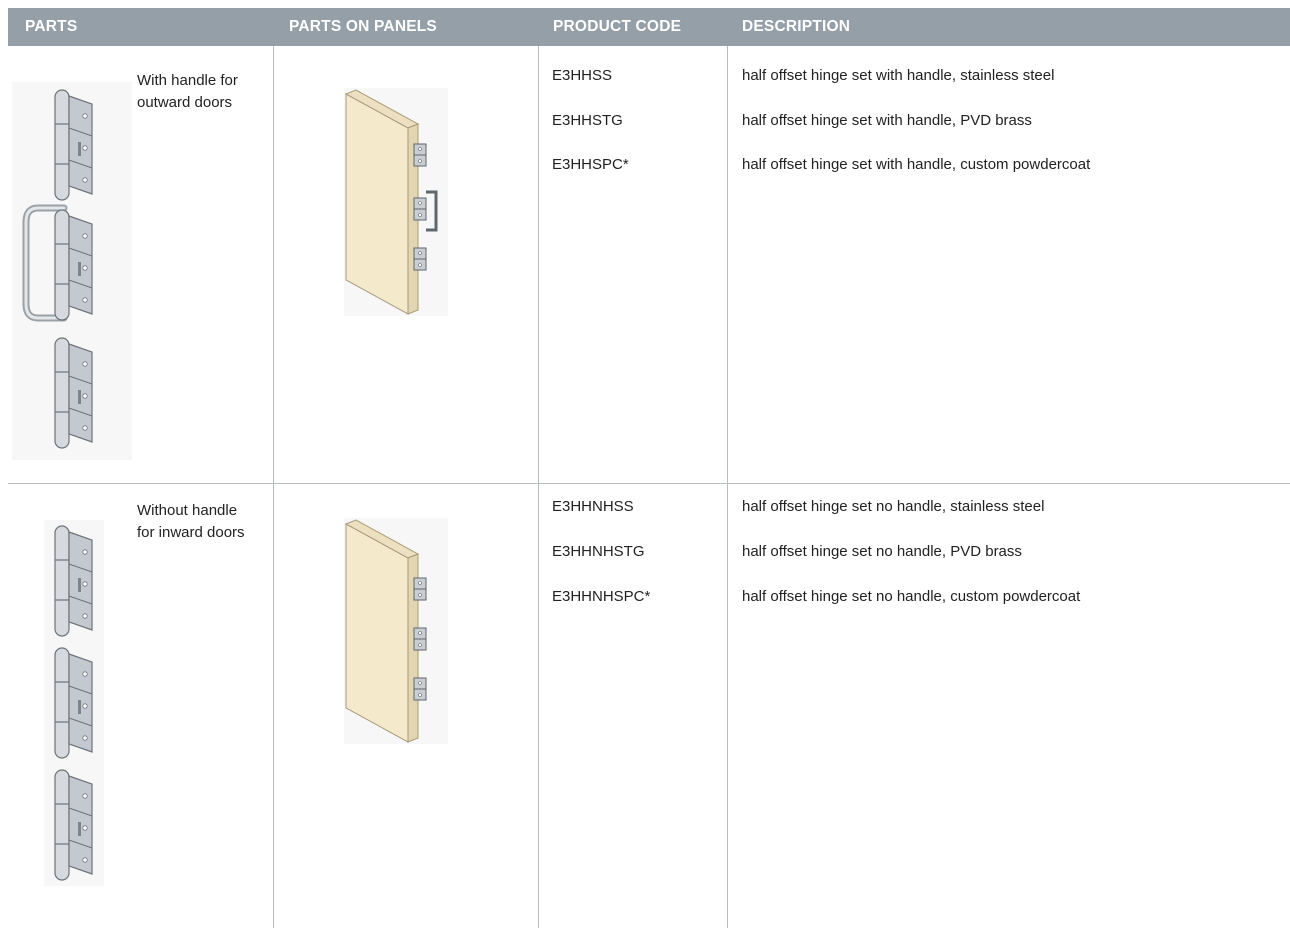 Image resolution: width=1290 pixels, height=928 pixels. I want to click on product-code: E3HHNHSPC*, so click(601, 596).